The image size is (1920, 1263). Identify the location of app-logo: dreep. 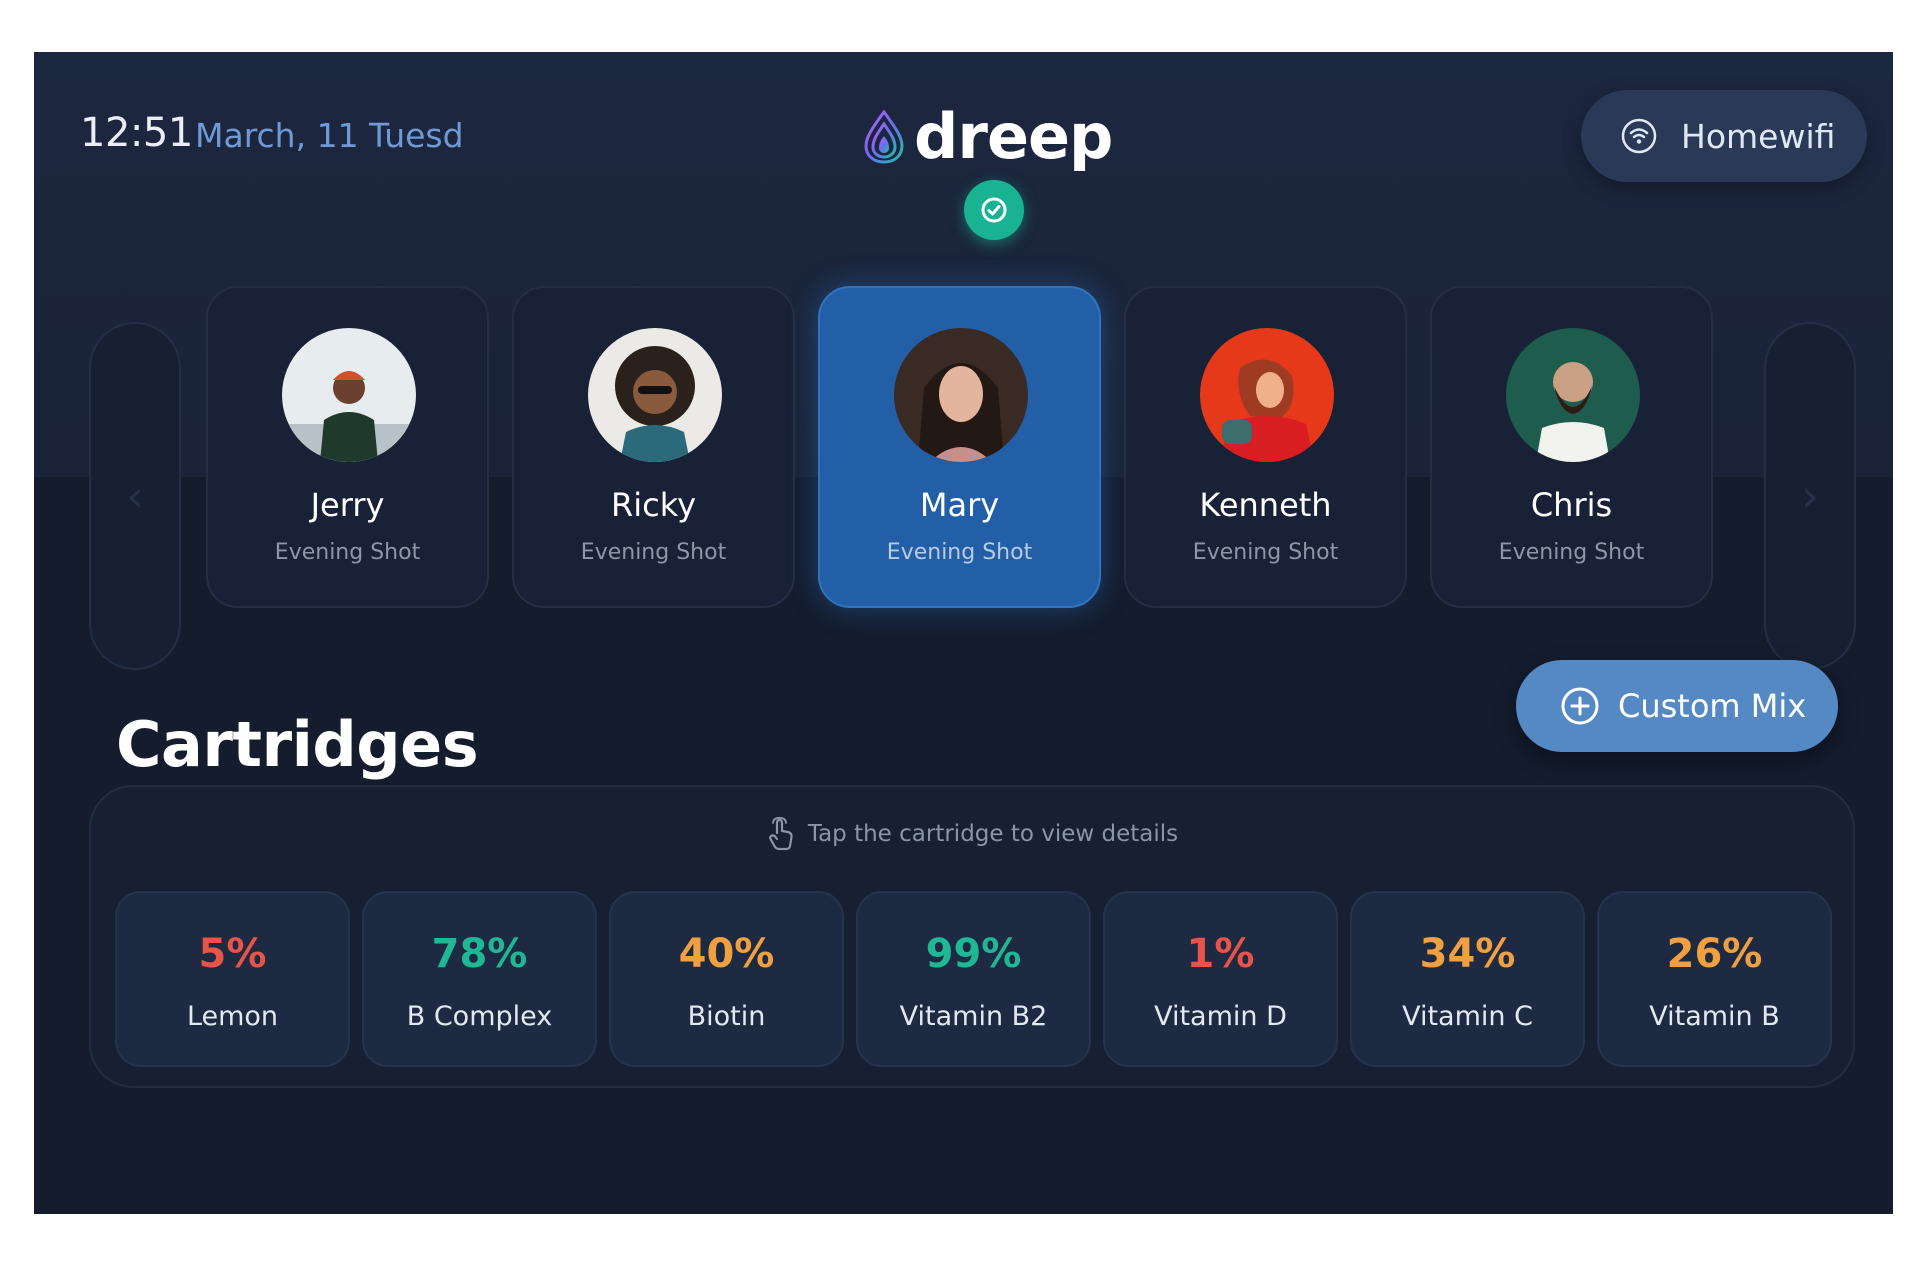
(988, 170).